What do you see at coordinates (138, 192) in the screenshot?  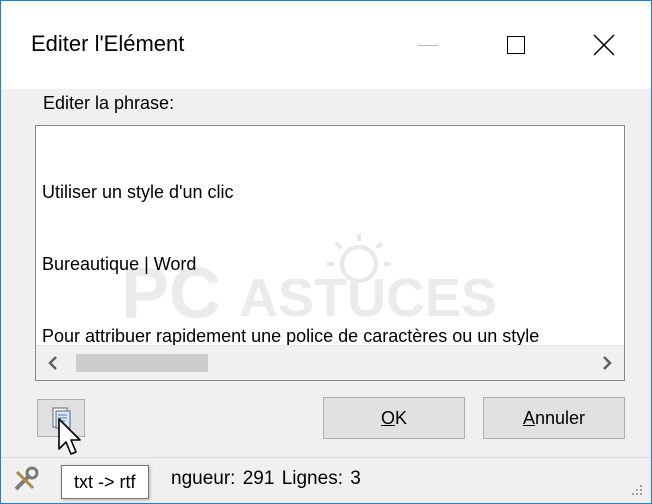 I see `text-line: Utiliser un style d'un clic` at bounding box center [138, 192].